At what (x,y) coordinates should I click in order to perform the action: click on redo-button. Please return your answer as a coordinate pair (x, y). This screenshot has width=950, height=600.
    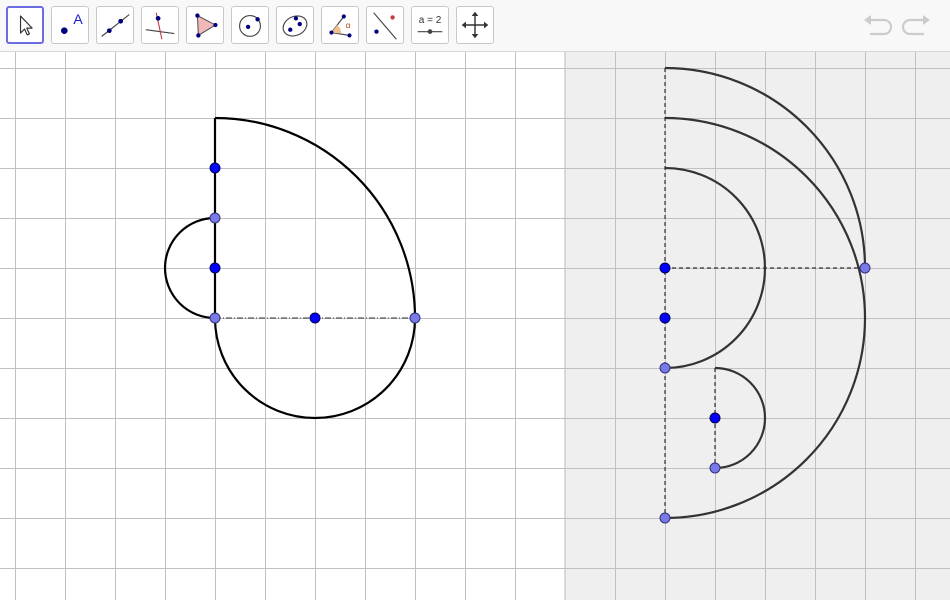
    Looking at the image, I should click on (916, 26).